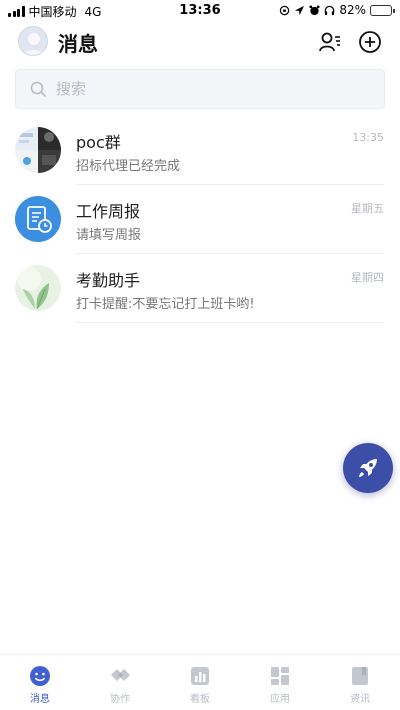 Image resolution: width=400 pixels, height=710 pixels. Describe the element at coordinates (78, 44) in the screenshot. I see `page-title: 消息` at that location.